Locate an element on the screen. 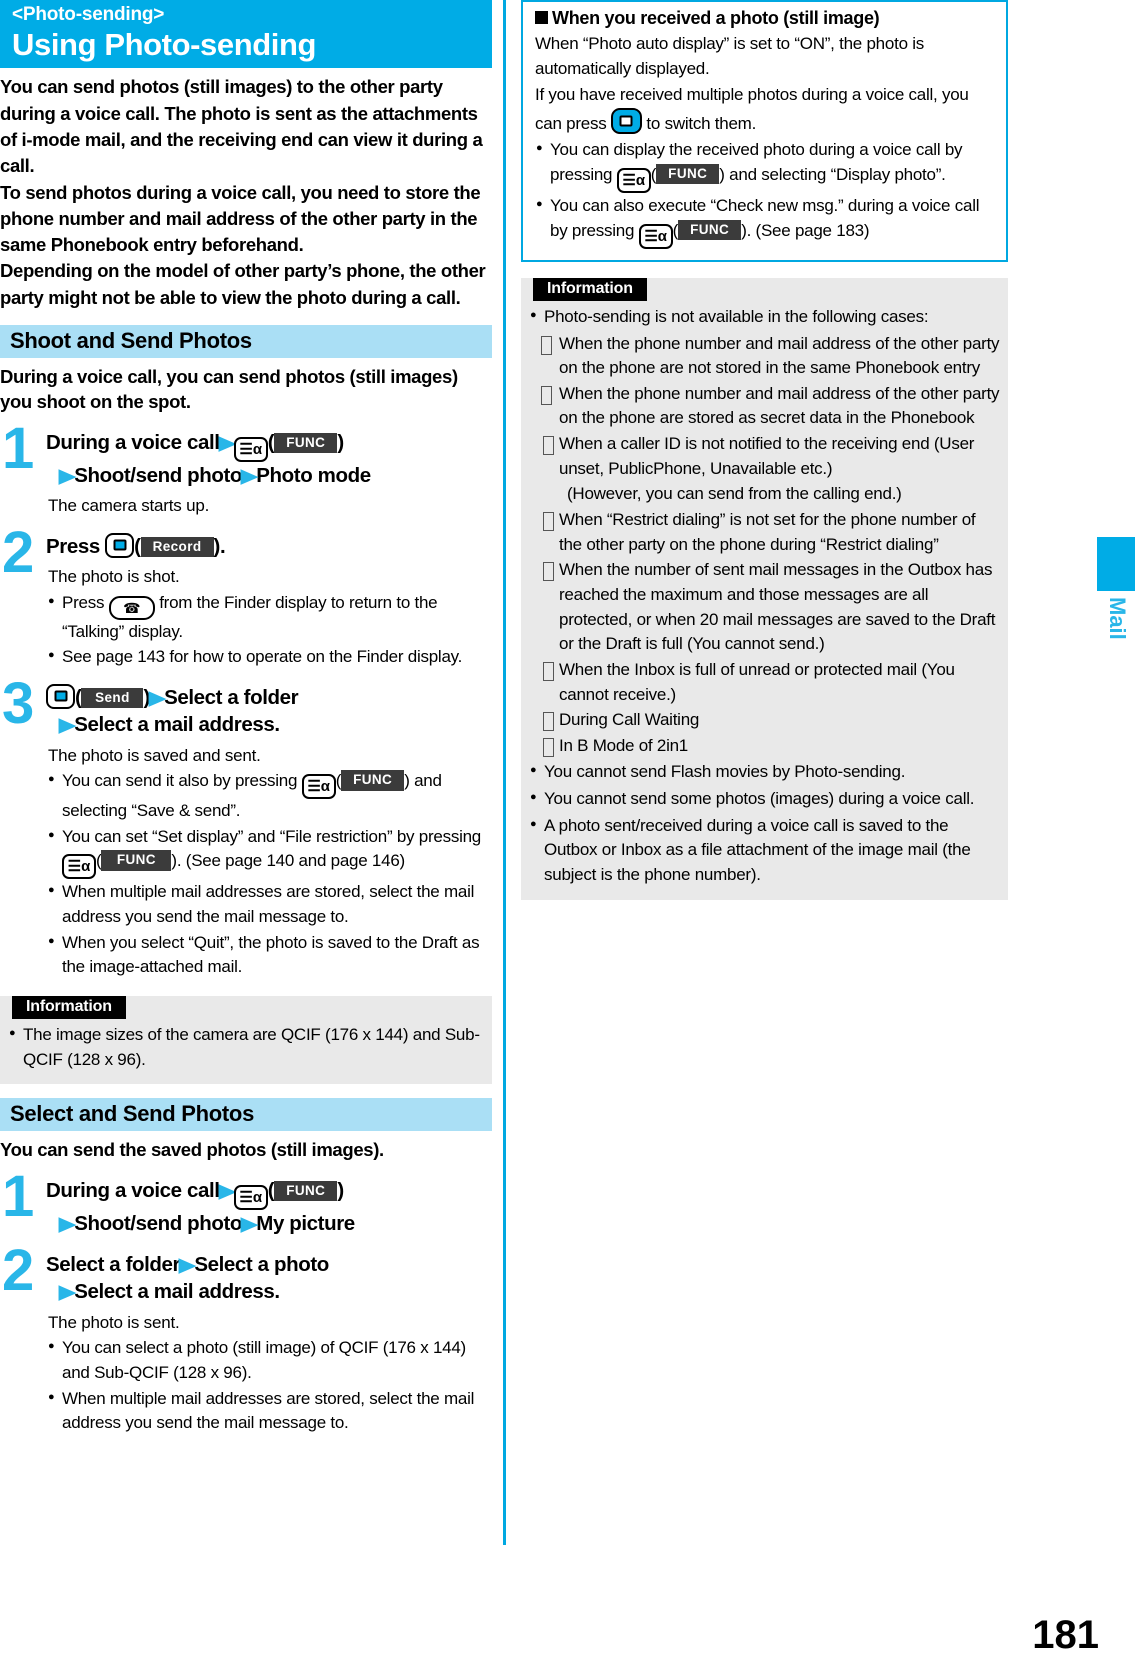 Image resolution: width=1135 pixels, height=1672 pixels. callout-heading-text: When you received a photo (still image) is located at coordinates (716, 18).